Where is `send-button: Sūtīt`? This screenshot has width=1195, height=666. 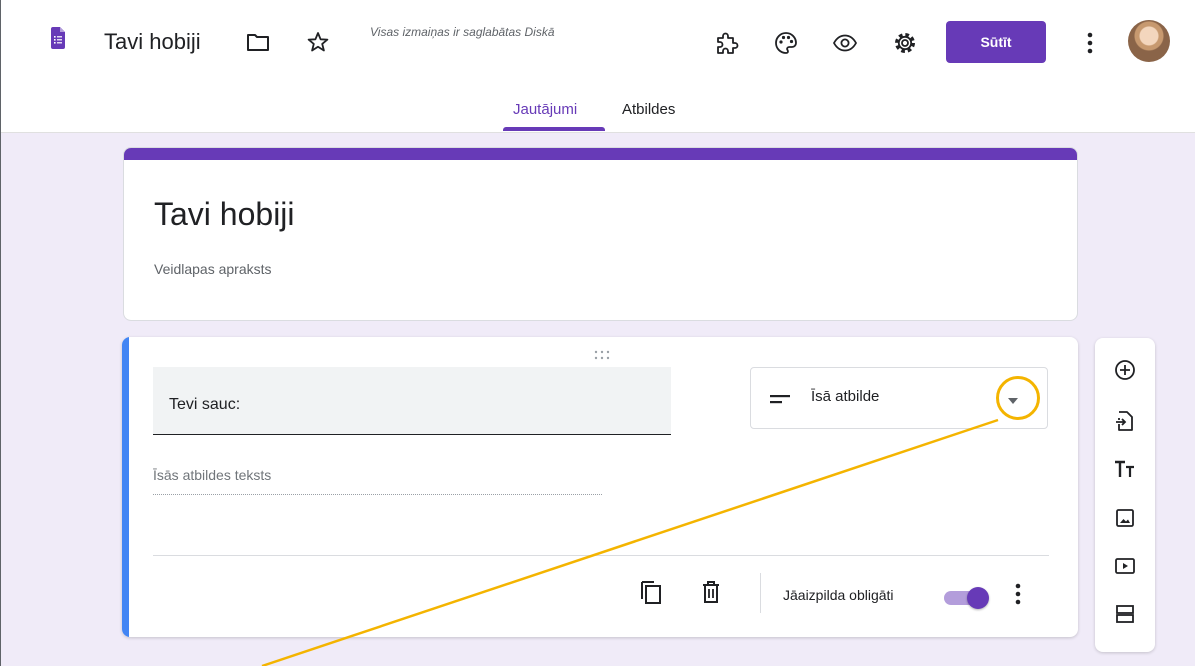
send-button: Sūtīt is located at coordinates (996, 42).